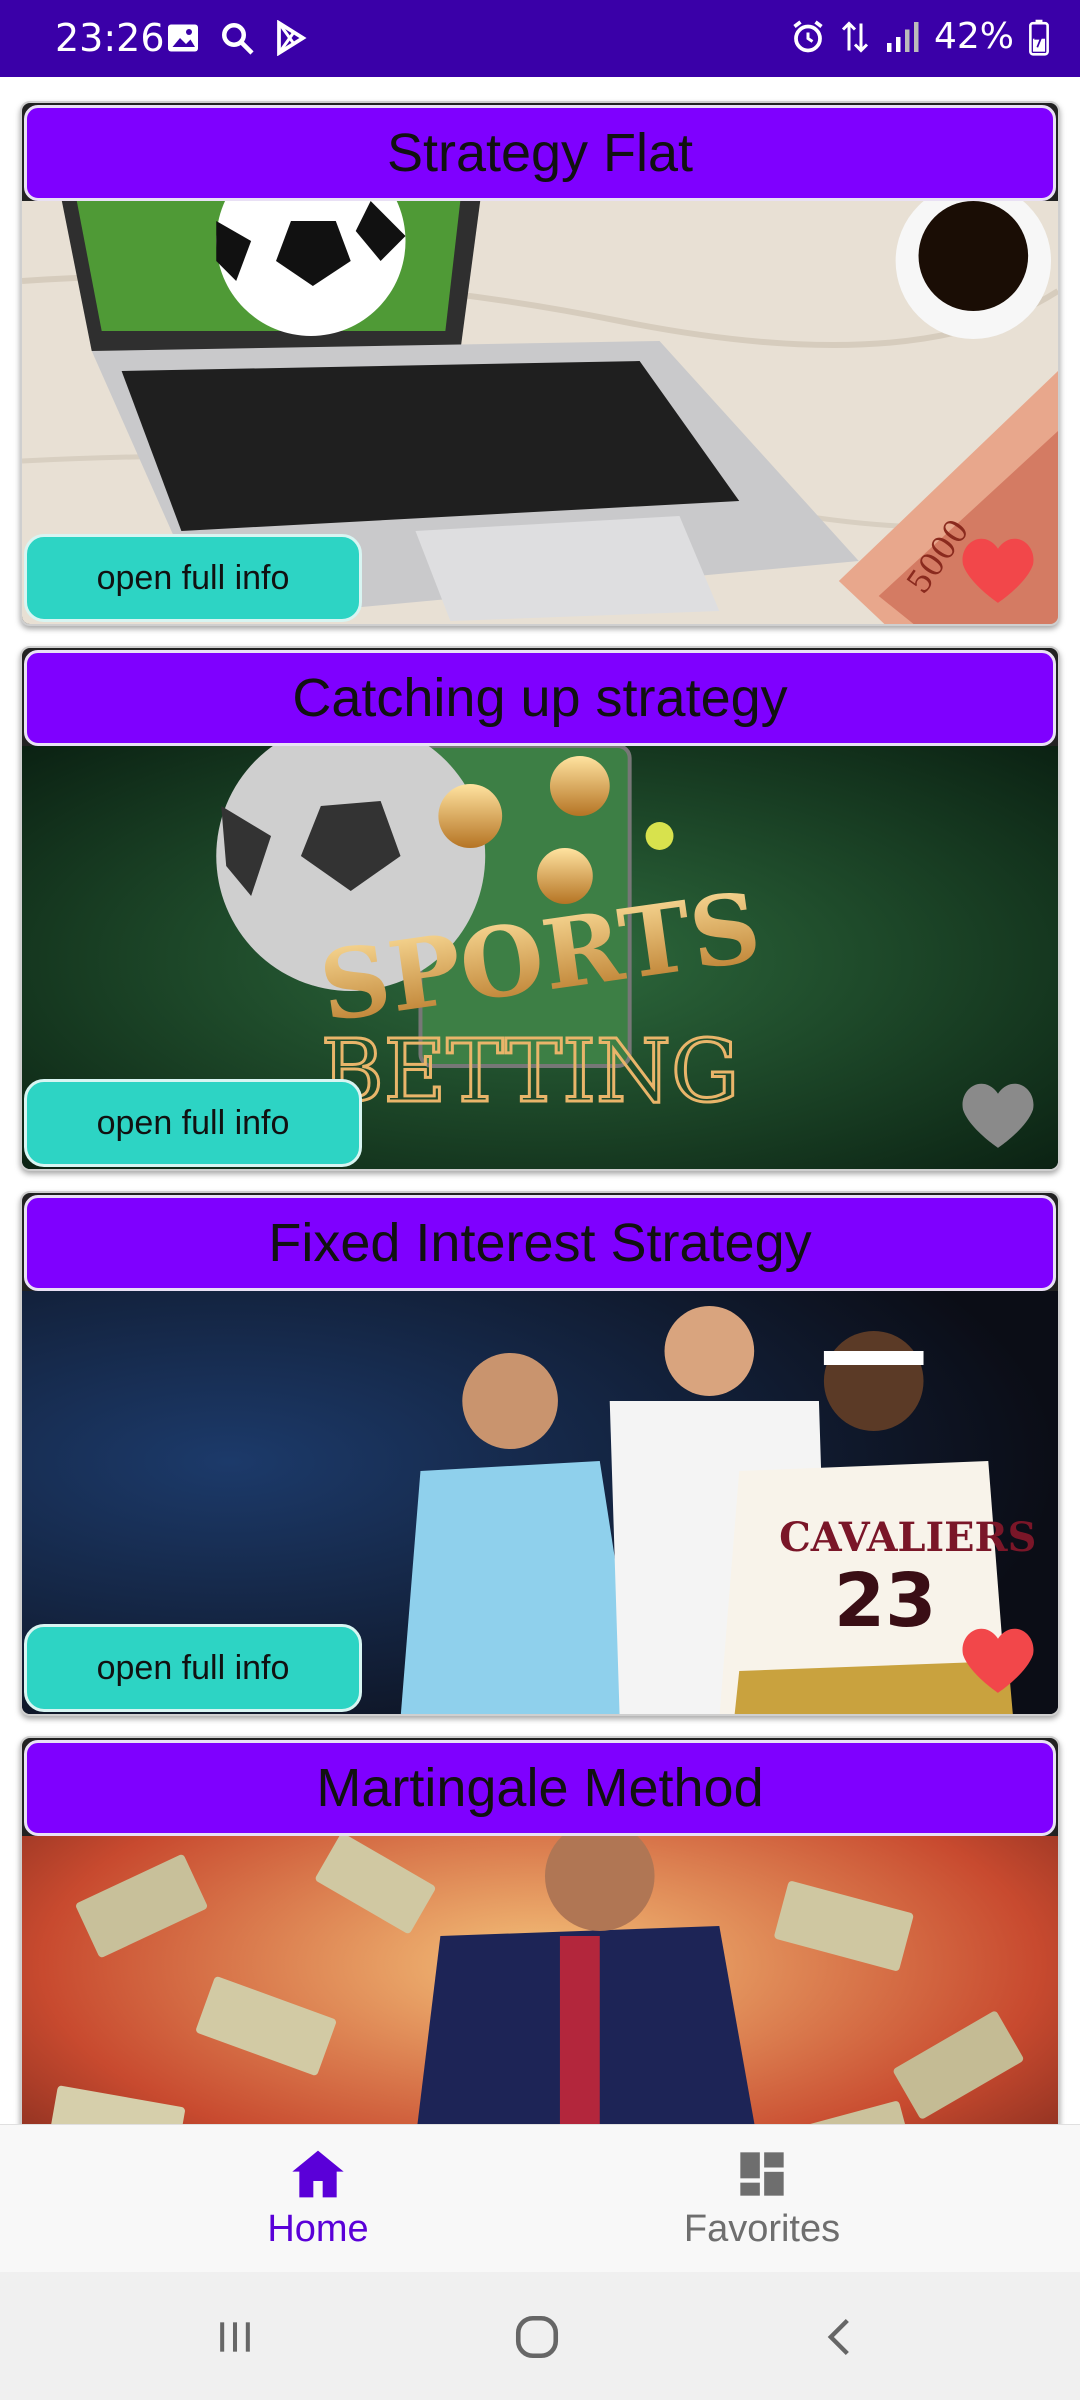  I want to click on card-title: Martingale Method, so click(540, 1788).